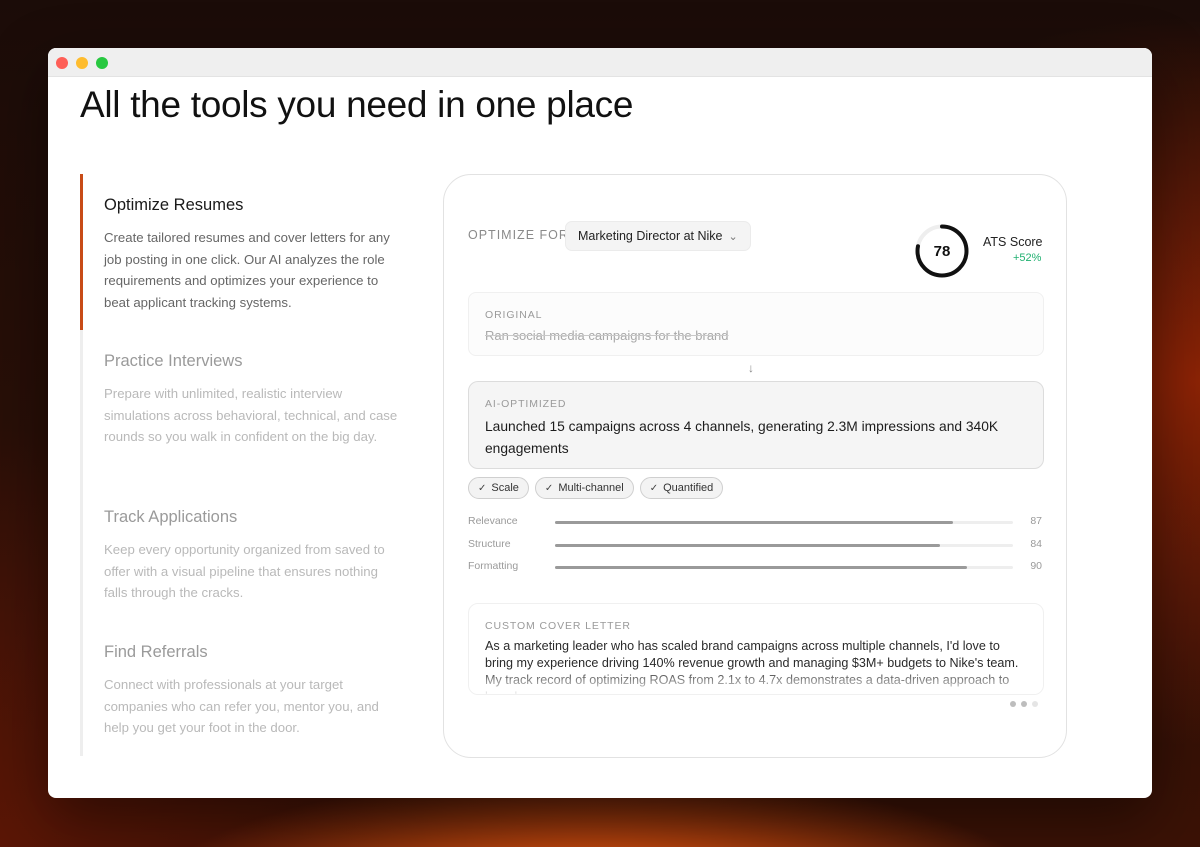 The width and height of the screenshot is (1200, 847). I want to click on feature-title: Find Referrals, so click(156, 652).